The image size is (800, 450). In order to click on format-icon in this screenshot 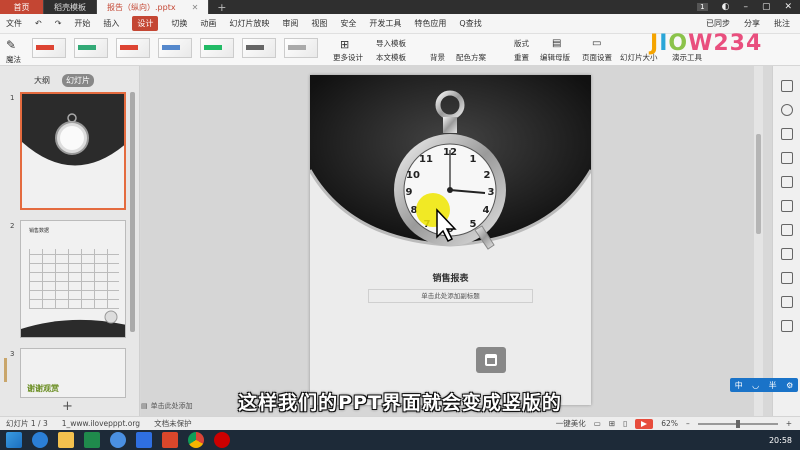, I will do `click(787, 182)`.